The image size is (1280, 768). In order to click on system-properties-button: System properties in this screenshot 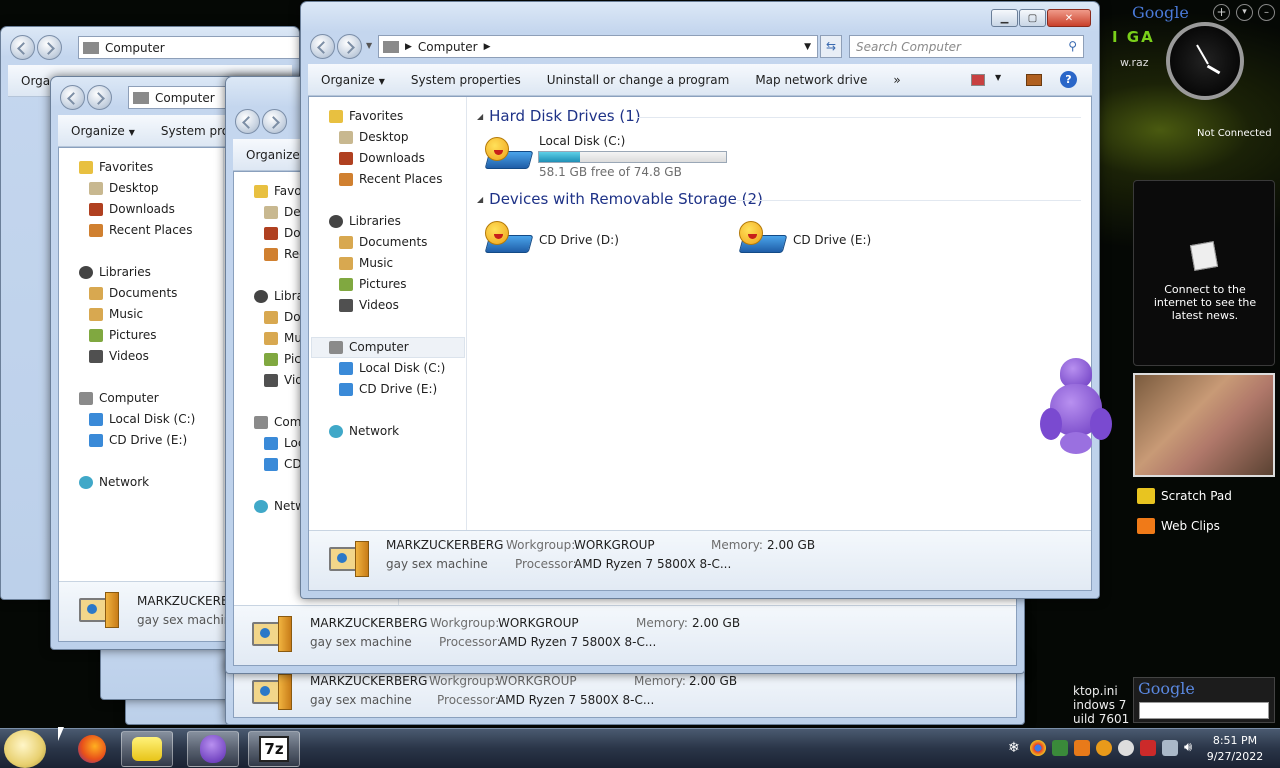, I will do `click(466, 80)`.